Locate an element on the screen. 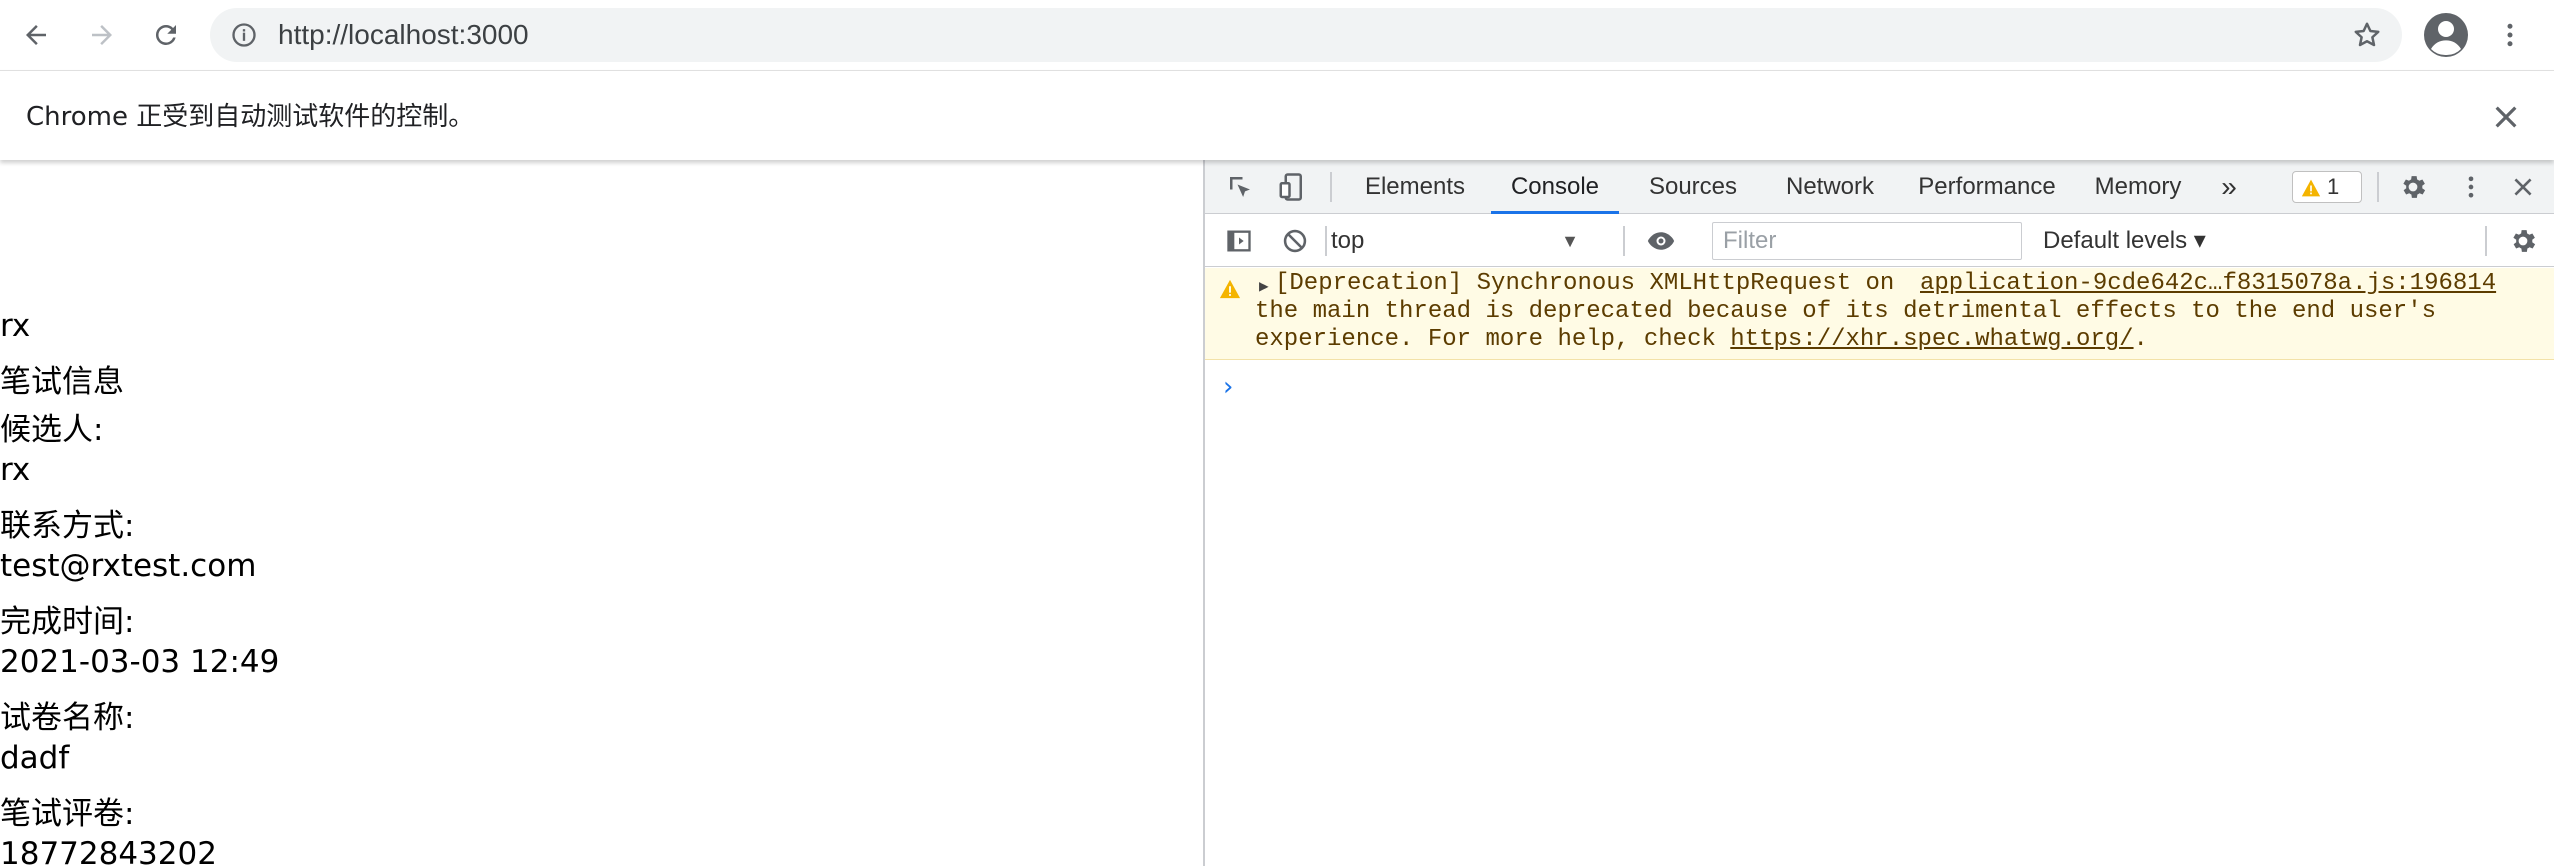 The image size is (2554, 866). reload-button is located at coordinates (166, 35).